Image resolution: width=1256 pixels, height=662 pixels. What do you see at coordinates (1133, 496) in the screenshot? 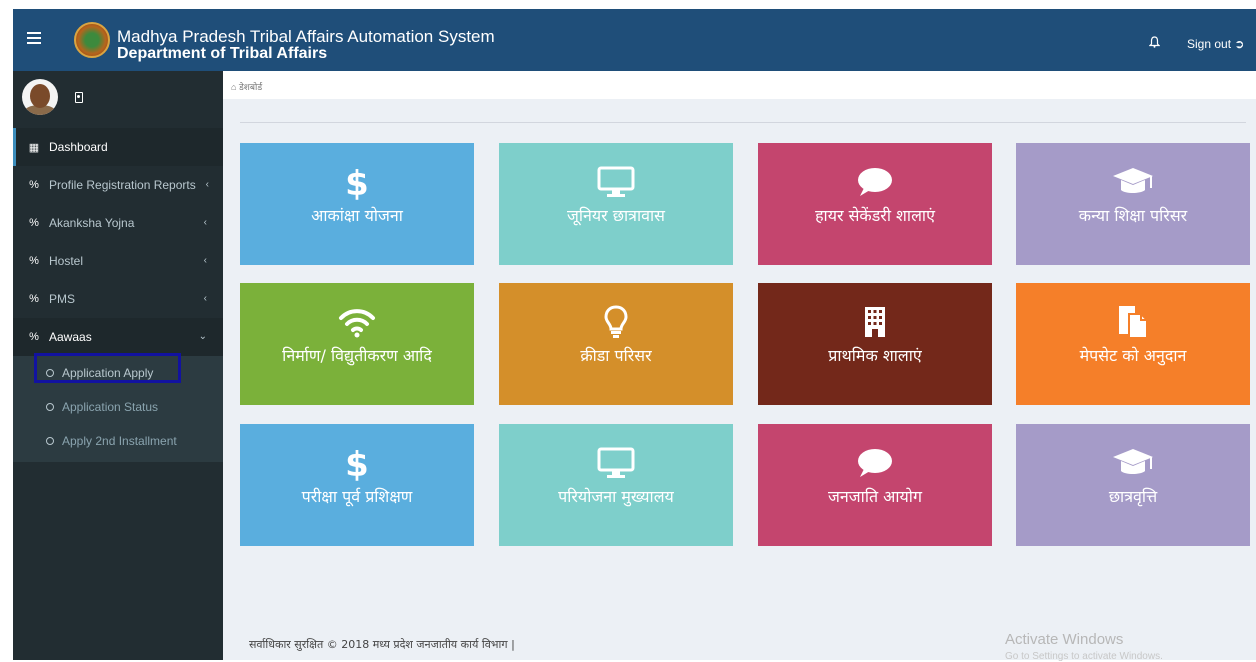
I see `tile-label: छात्रवृत्ति` at bounding box center [1133, 496].